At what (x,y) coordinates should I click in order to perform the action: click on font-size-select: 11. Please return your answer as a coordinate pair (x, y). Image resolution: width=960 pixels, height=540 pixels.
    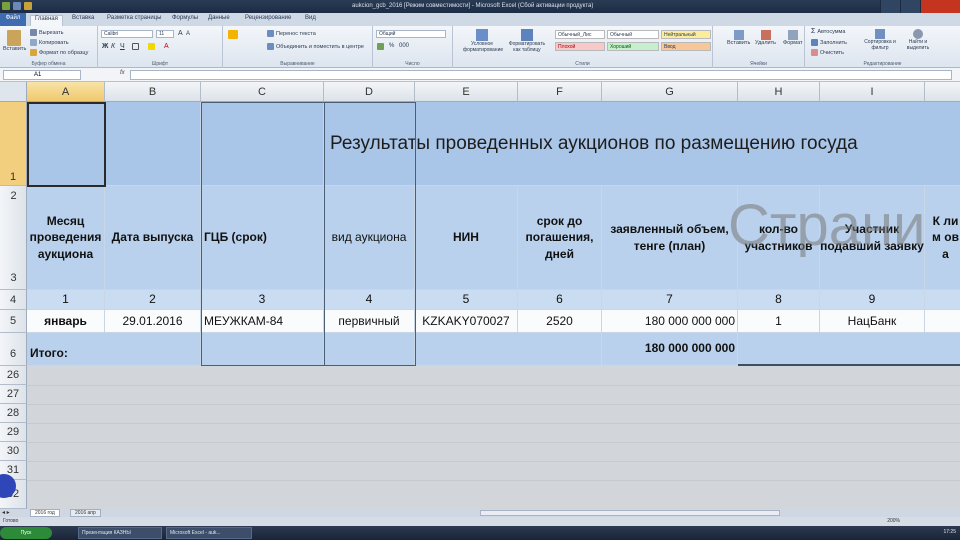
    Looking at the image, I should click on (165, 34).